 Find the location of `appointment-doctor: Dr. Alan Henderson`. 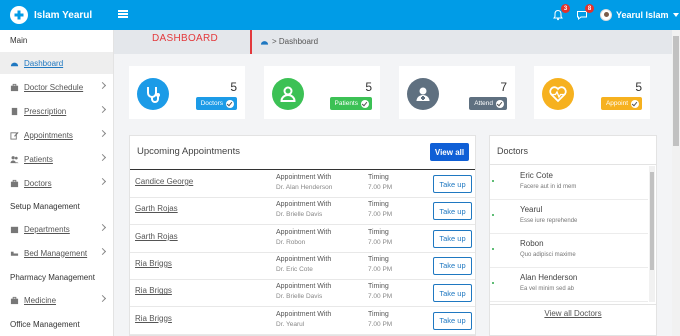

appointment-doctor: Dr. Alan Henderson is located at coordinates (304, 187).